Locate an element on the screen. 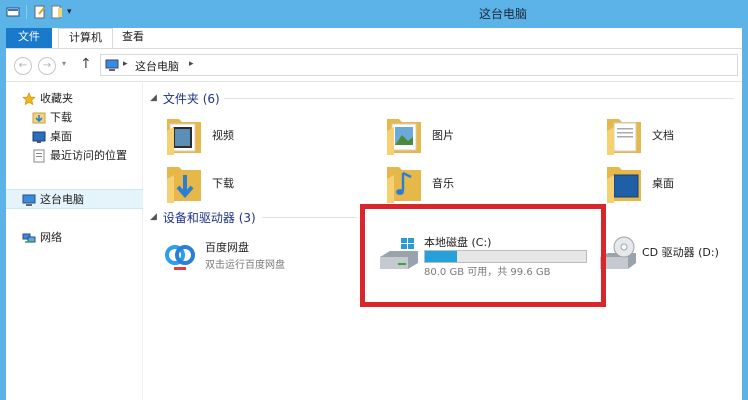 The width and height of the screenshot is (748, 400). device-subtitle: 双击运行百度网盘 is located at coordinates (245, 265).